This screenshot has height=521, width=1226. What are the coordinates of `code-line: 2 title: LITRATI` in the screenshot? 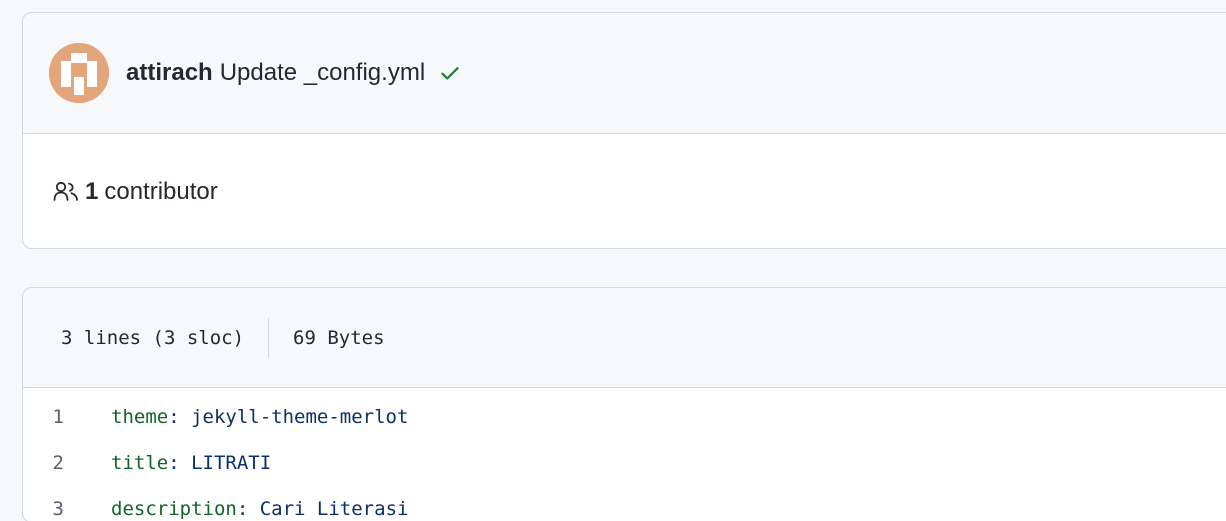 It's located at (624, 463).